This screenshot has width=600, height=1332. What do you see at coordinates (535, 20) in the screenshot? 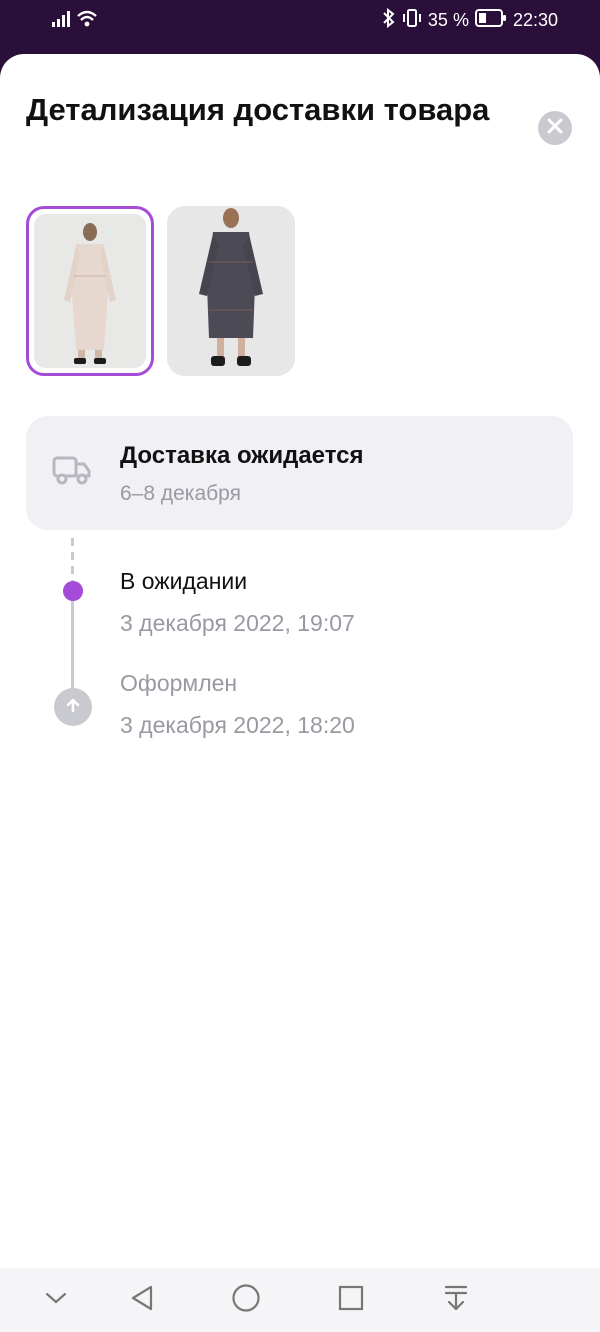
I see `clock: 22:30` at bounding box center [535, 20].